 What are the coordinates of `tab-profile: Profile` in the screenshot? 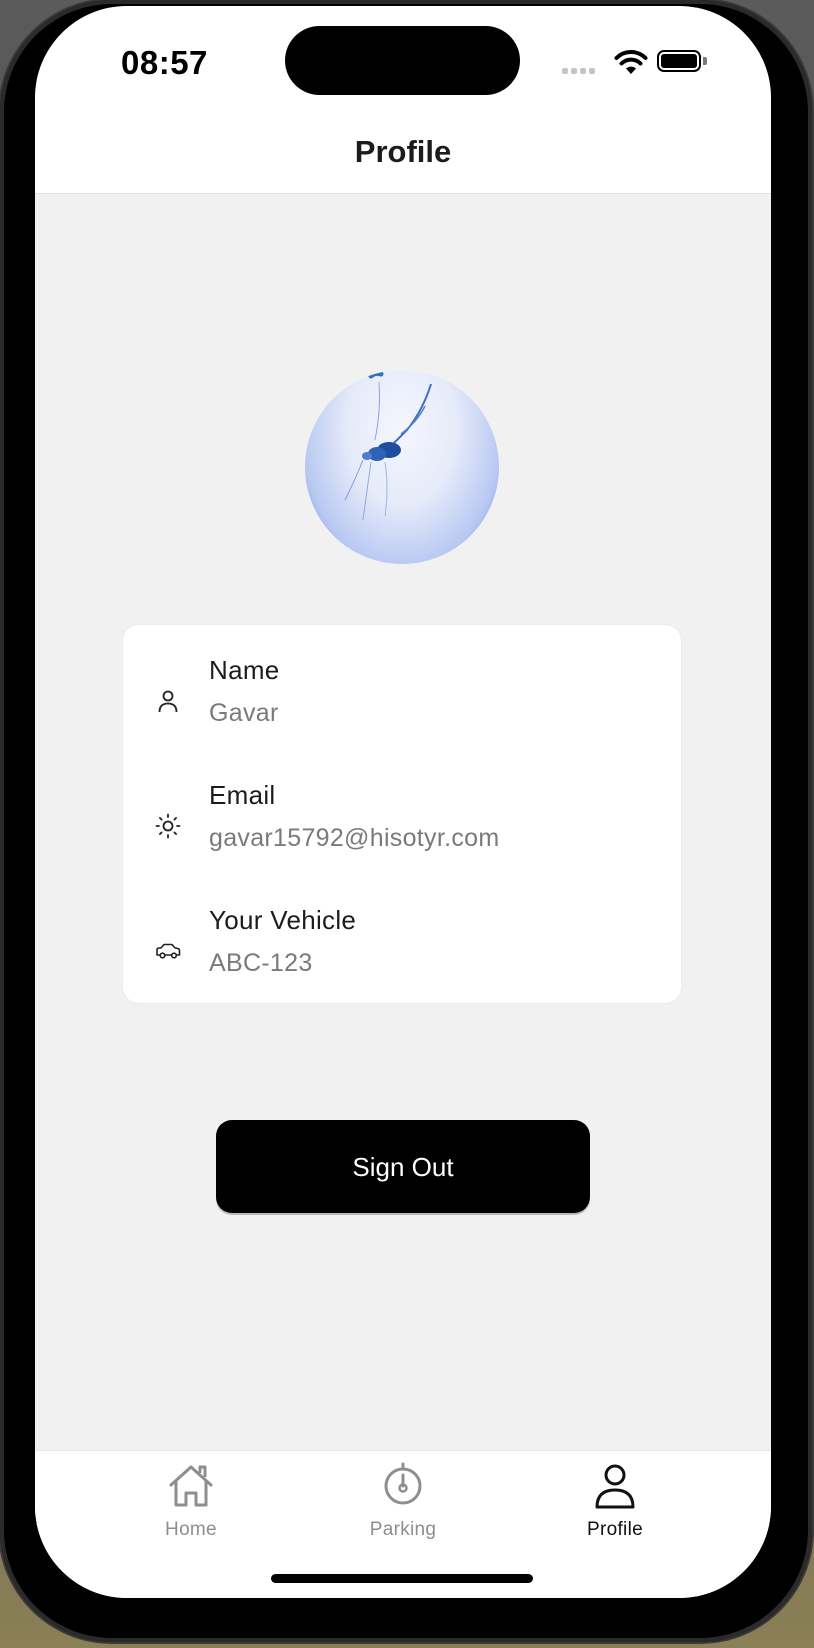 It's located at (615, 1511).